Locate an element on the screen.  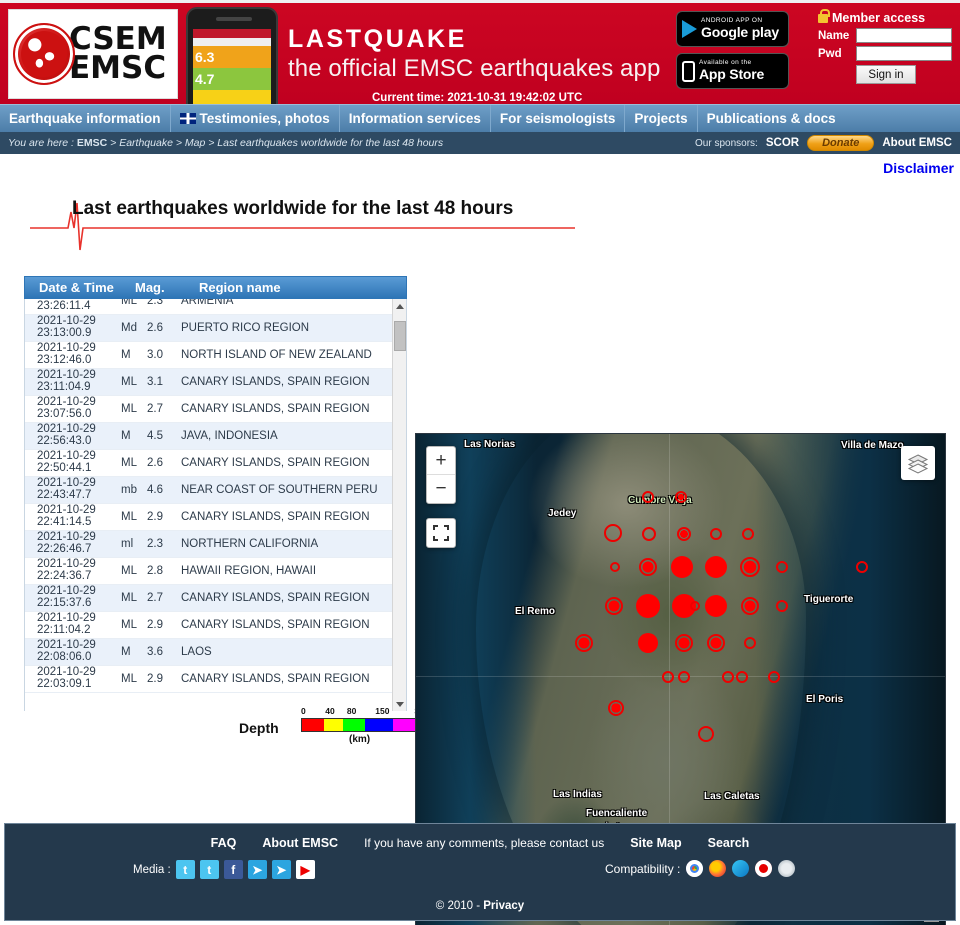
password-field is located at coordinates (904, 53).